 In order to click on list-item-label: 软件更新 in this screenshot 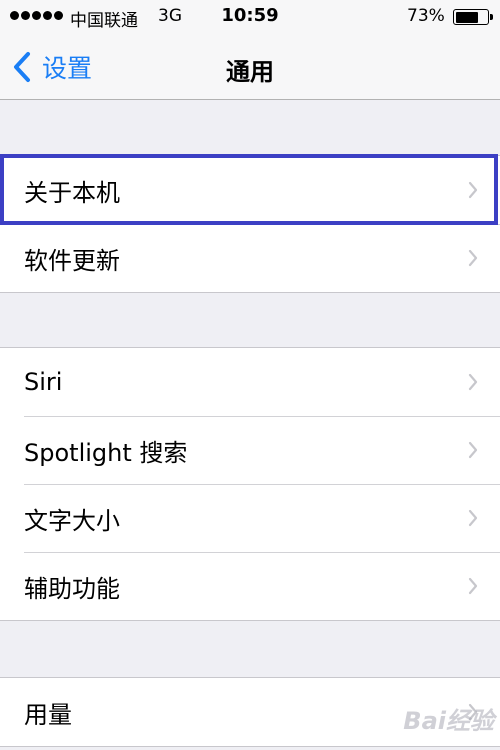, I will do `click(72, 260)`.